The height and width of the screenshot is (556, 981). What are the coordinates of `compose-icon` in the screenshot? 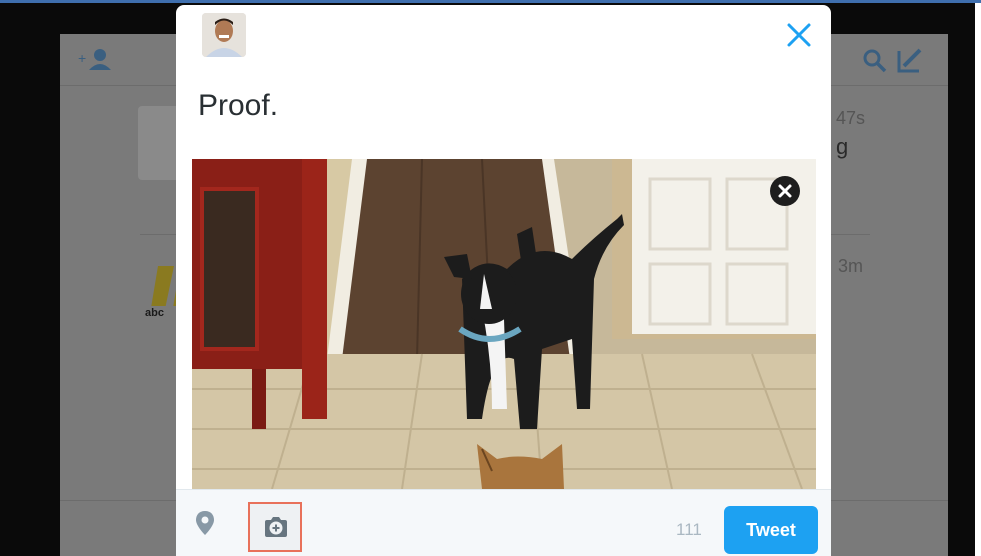 It's located at (909, 60).